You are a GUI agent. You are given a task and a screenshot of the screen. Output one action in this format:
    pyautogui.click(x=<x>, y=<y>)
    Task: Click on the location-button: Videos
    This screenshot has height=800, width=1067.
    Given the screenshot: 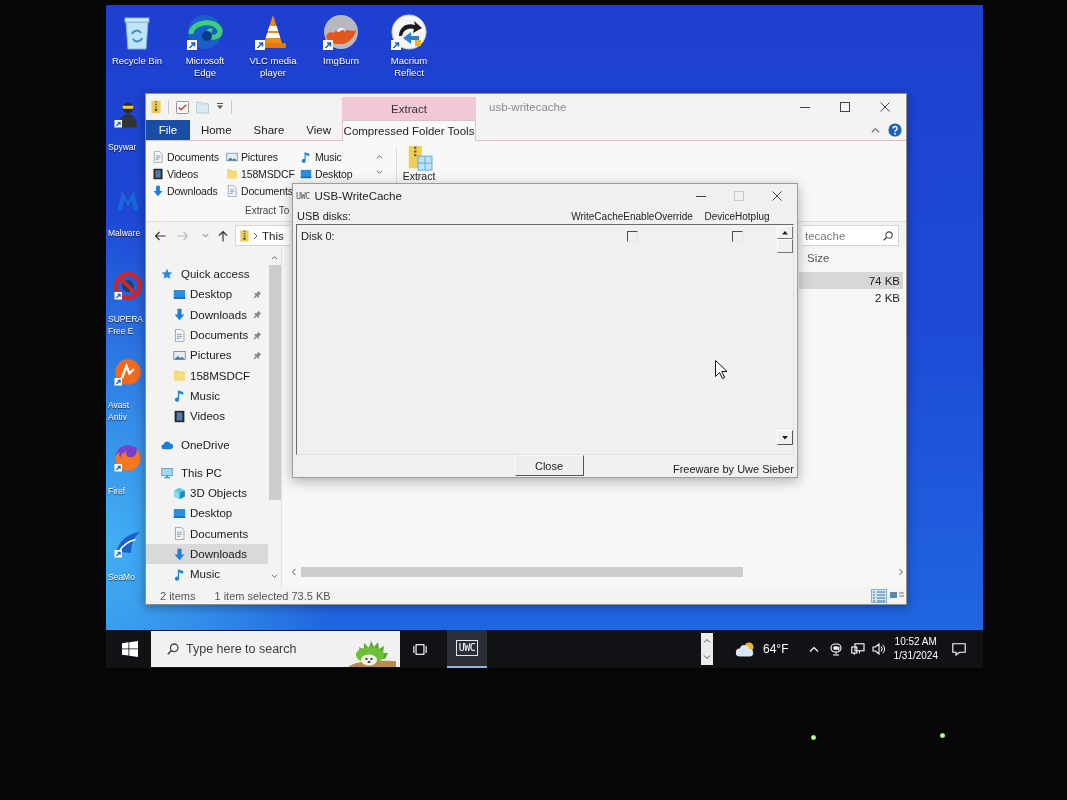 What is the action you would take?
    pyautogui.click(x=175, y=173)
    